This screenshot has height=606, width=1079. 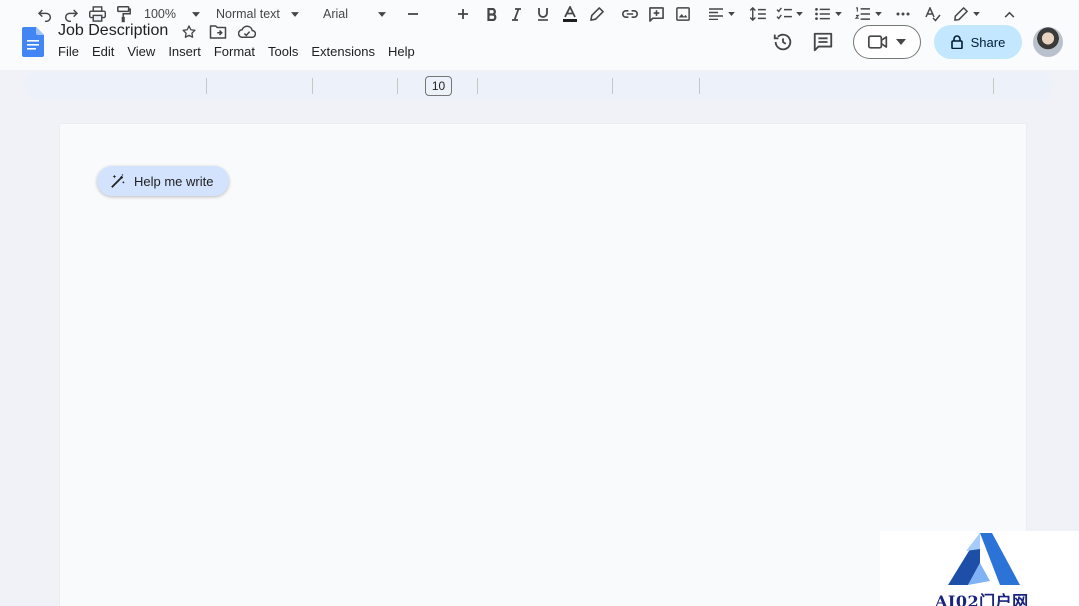 What do you see at coordinates (144, 51) in the screenshot?
I see `menu-view: View` at bounding box center [144, 51].